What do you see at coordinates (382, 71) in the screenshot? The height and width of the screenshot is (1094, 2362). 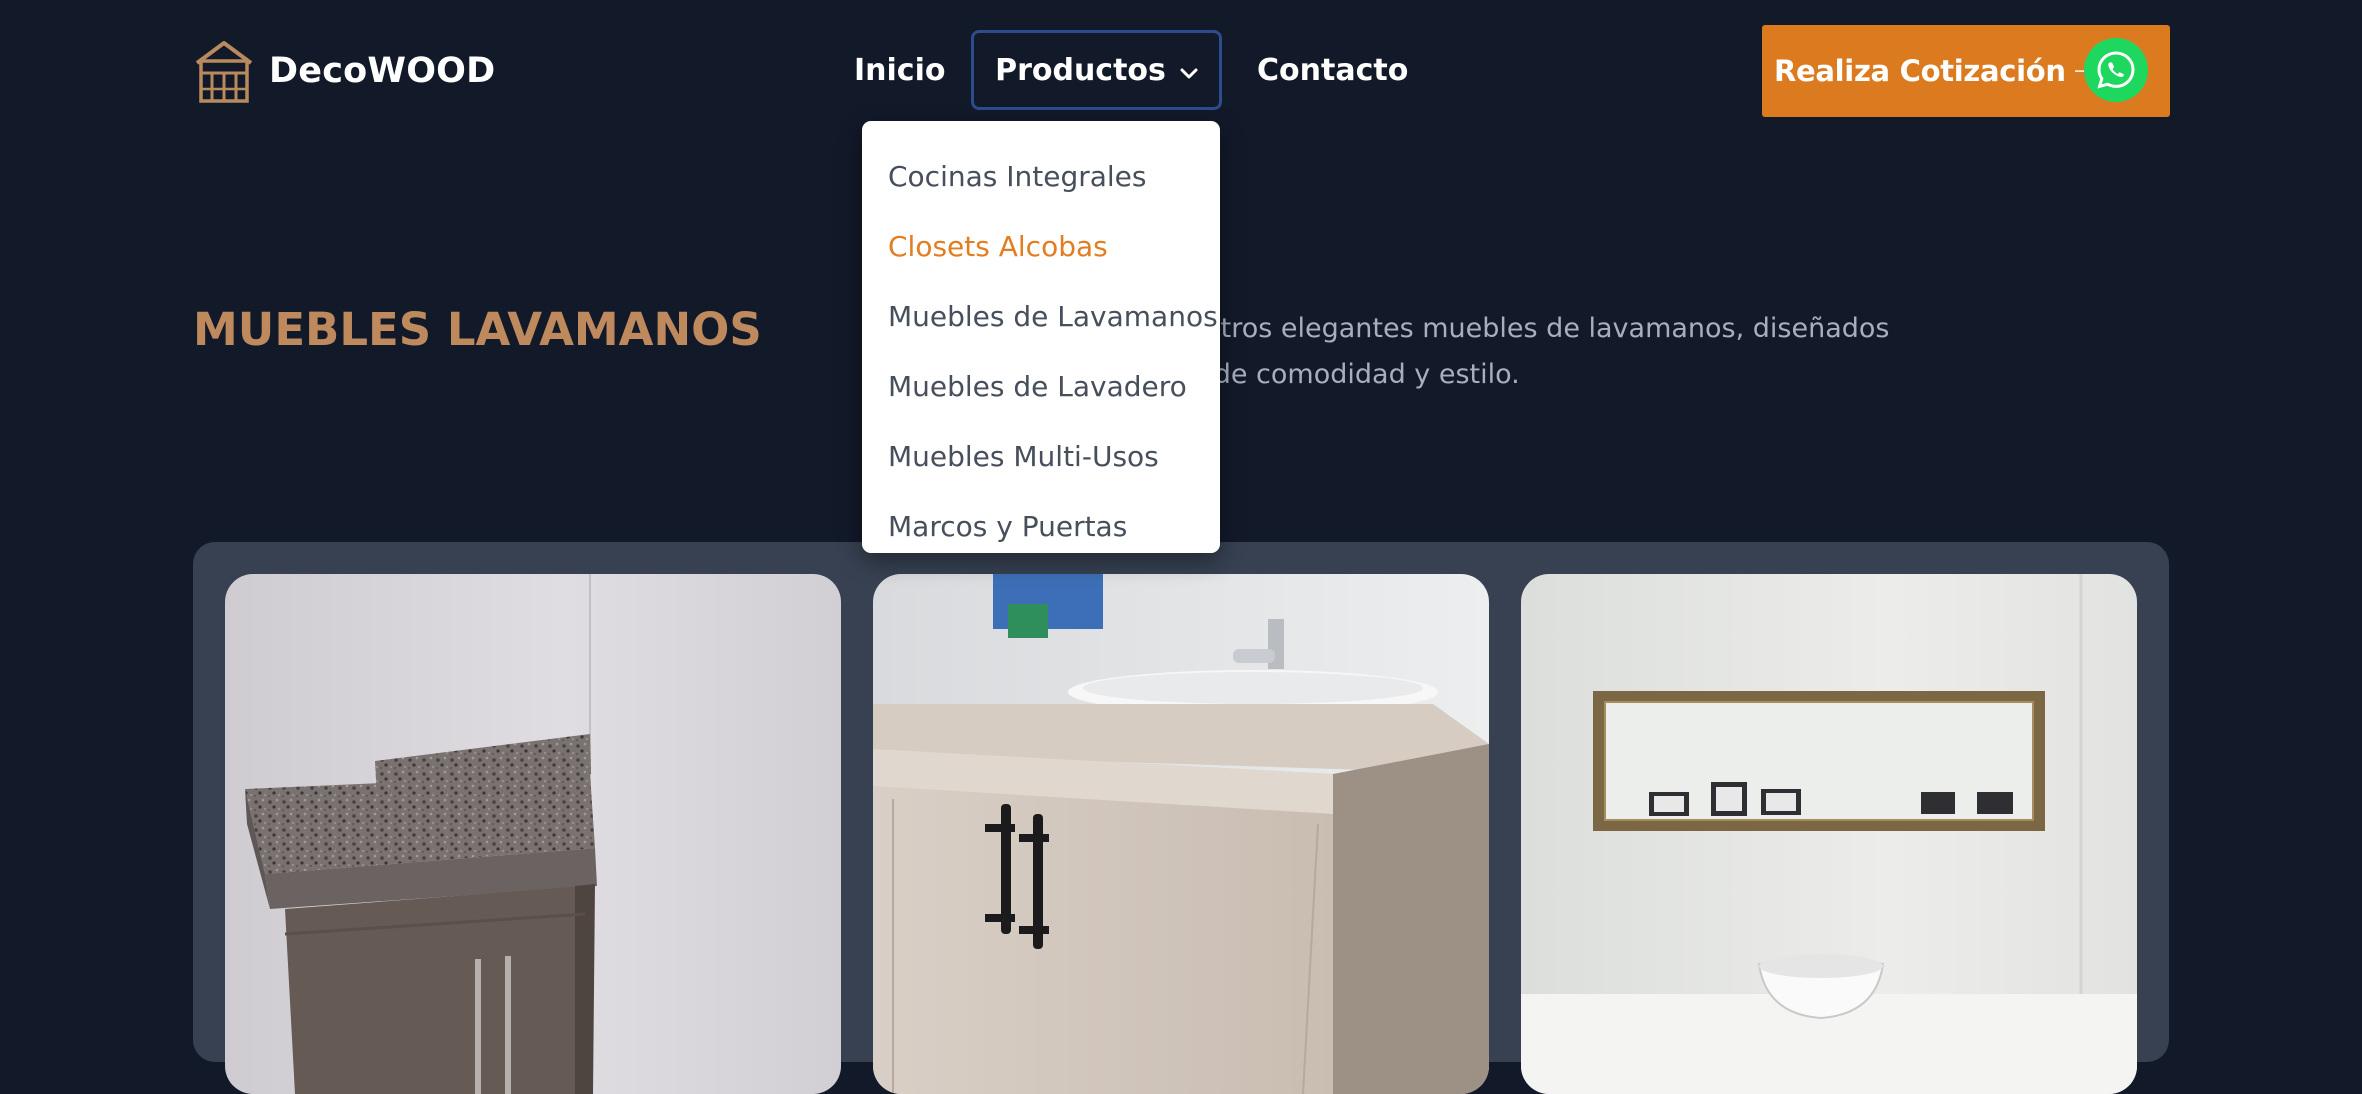 I see `brand-name: DecoWOOD` at bounding box center [382, 71].